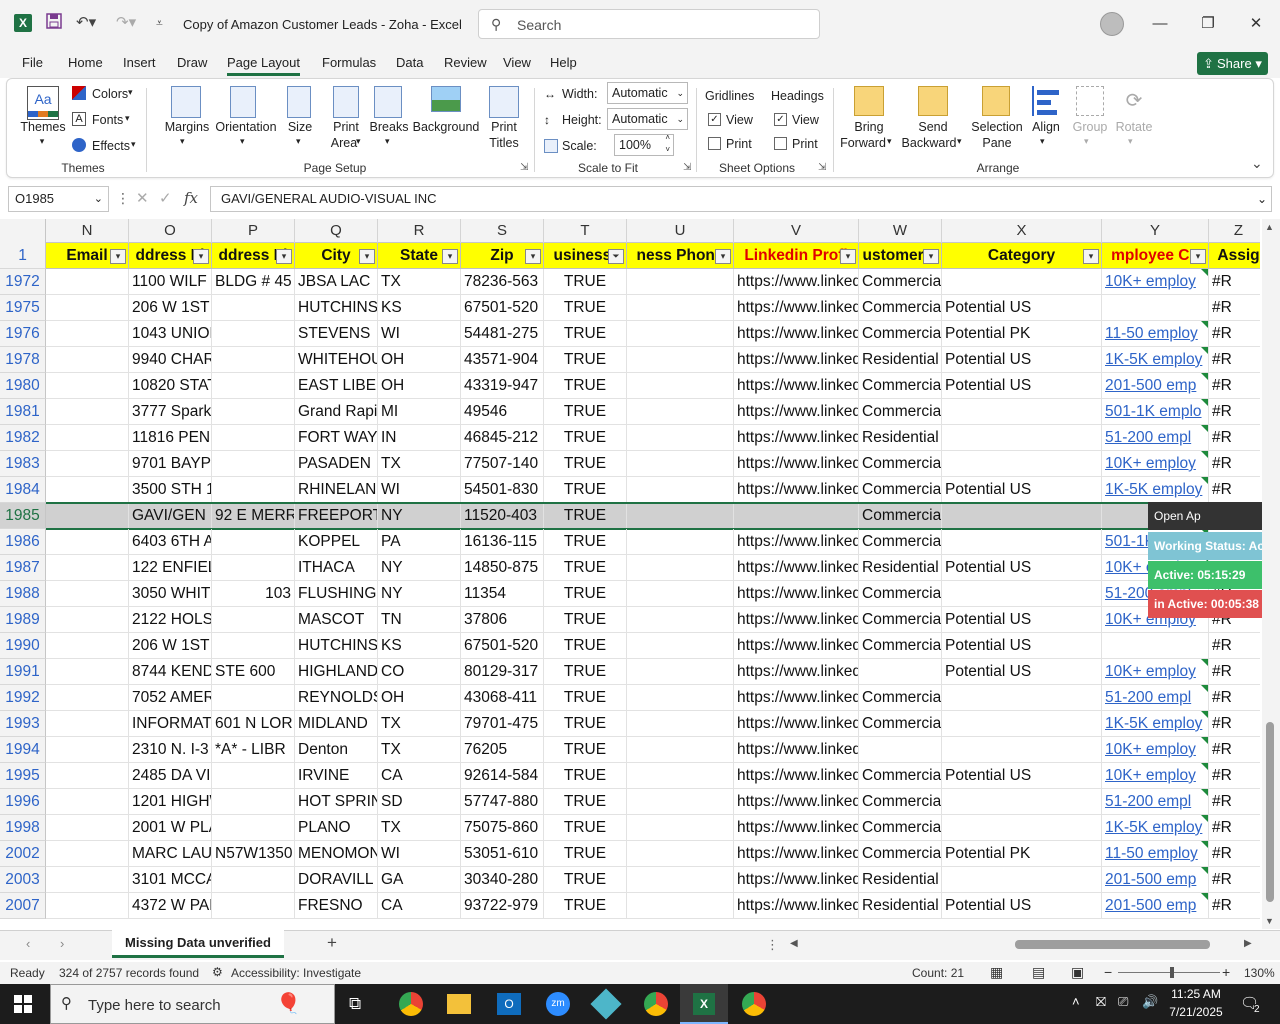  I want to click on print-titles-label-2: Titles, so click(504, 143).